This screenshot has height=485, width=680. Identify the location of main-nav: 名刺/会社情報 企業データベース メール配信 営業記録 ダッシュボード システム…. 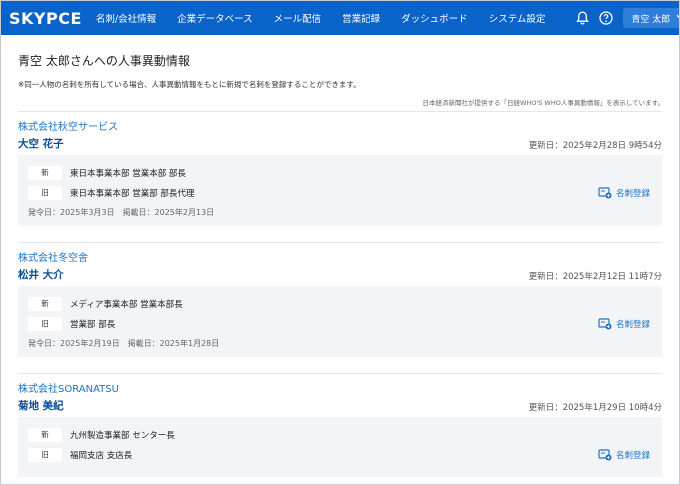
(331, 18).